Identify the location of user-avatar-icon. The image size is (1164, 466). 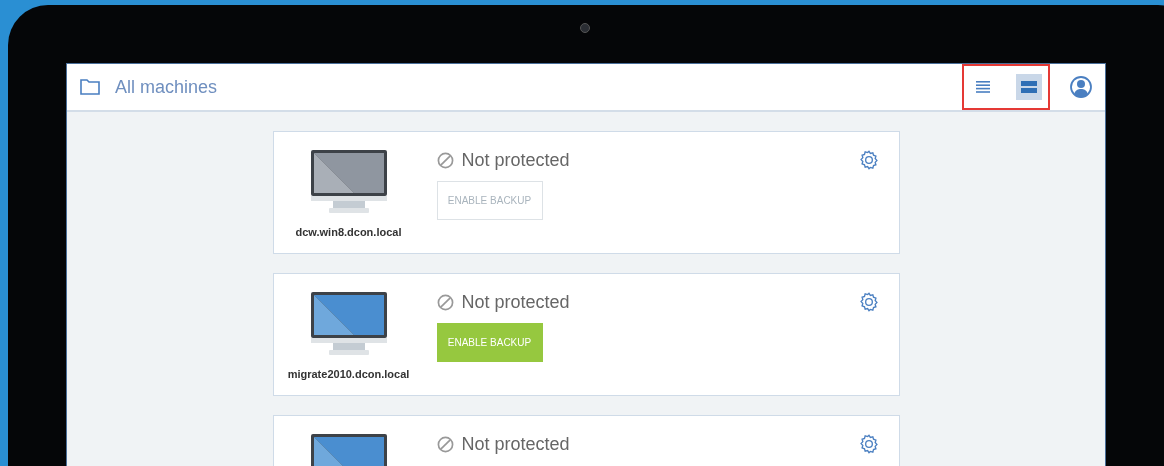
(1081, 87).